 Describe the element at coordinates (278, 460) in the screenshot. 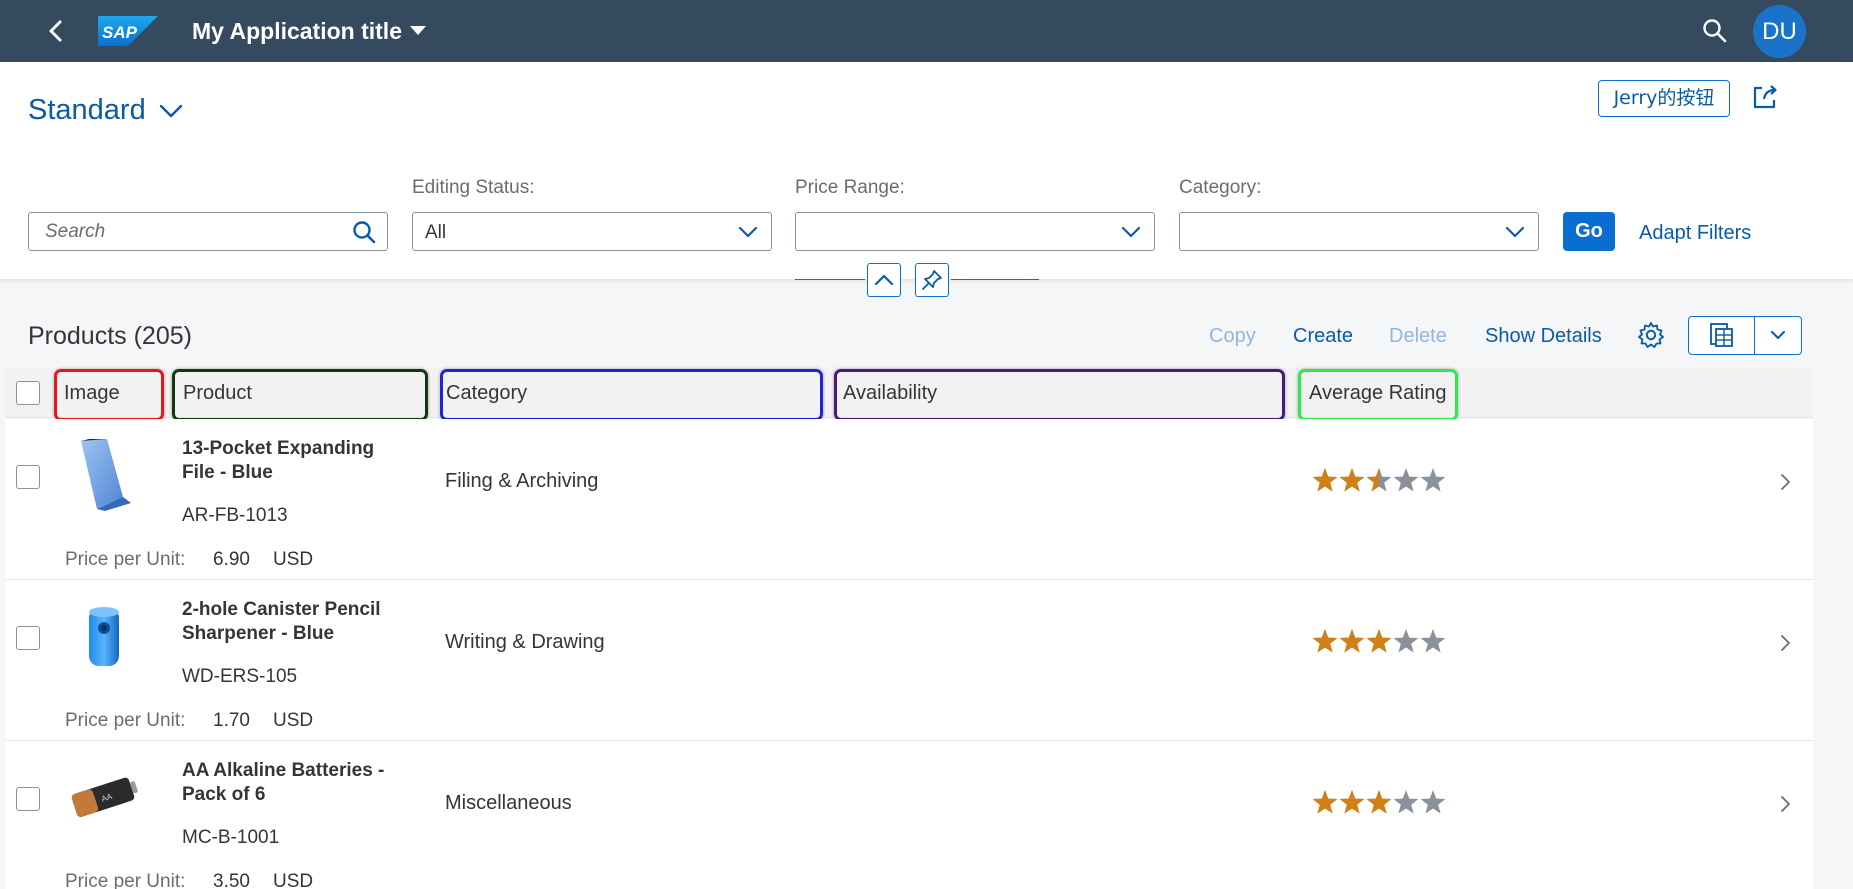

I see `product-name: 13-Pocket Expanding File - Blue` at that location.